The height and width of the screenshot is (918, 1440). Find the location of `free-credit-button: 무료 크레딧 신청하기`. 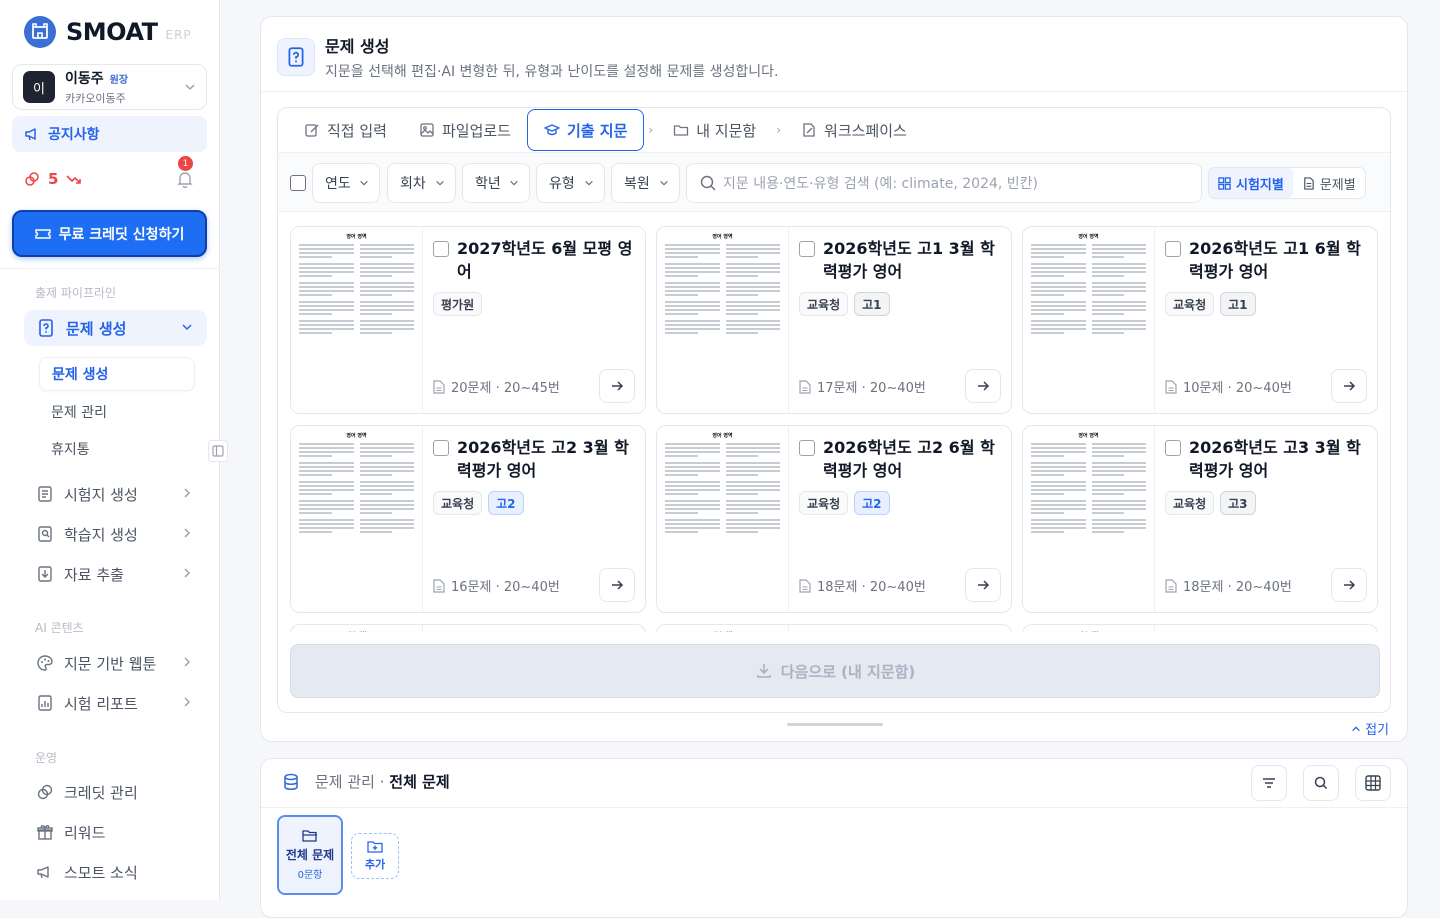

free-credit-button: 무료 크레딧 신청하기 is located at coordinates (109, 233).